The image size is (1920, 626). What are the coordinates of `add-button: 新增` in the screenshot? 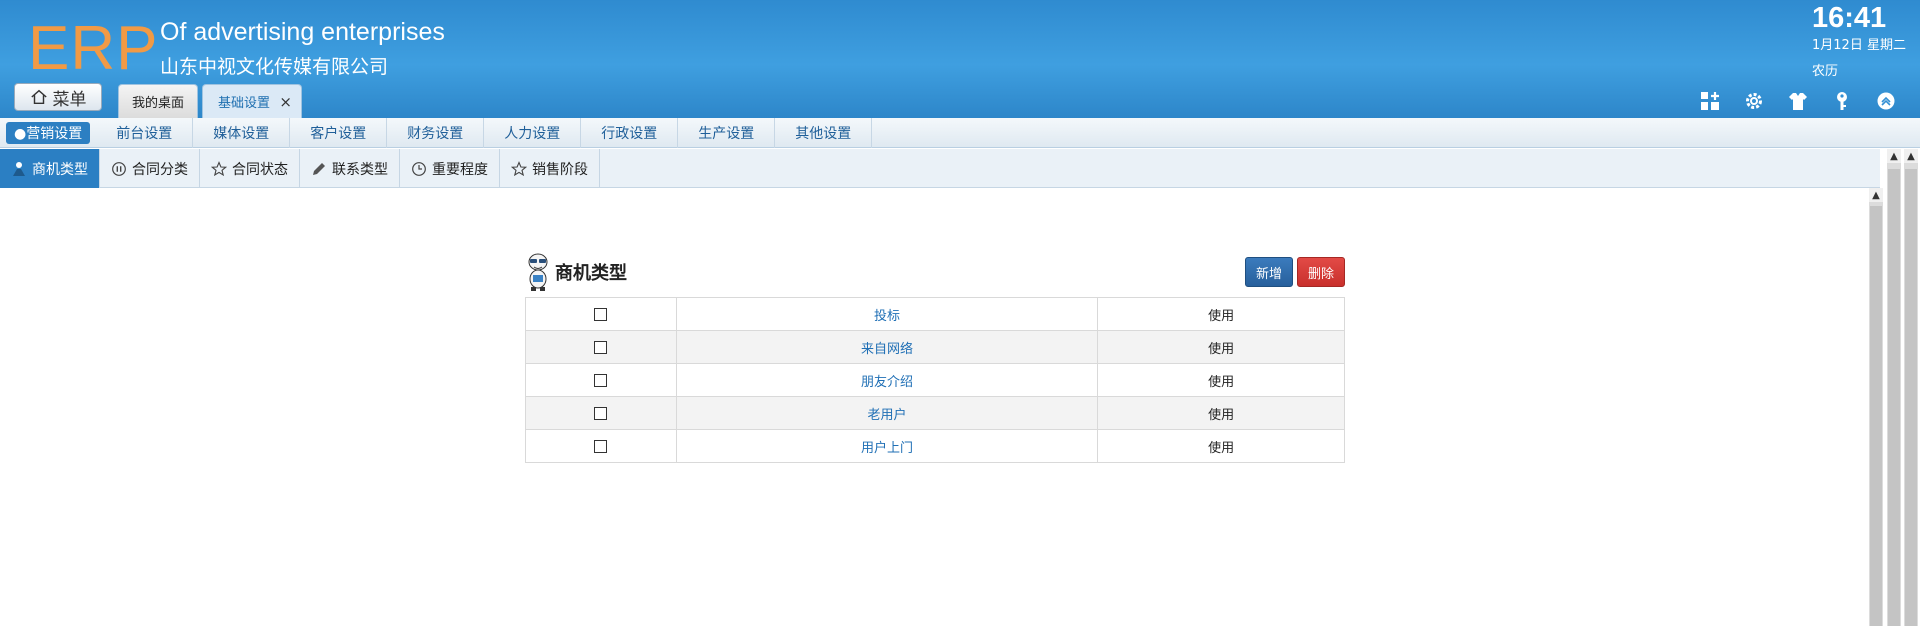 It's located at (1268, 272).